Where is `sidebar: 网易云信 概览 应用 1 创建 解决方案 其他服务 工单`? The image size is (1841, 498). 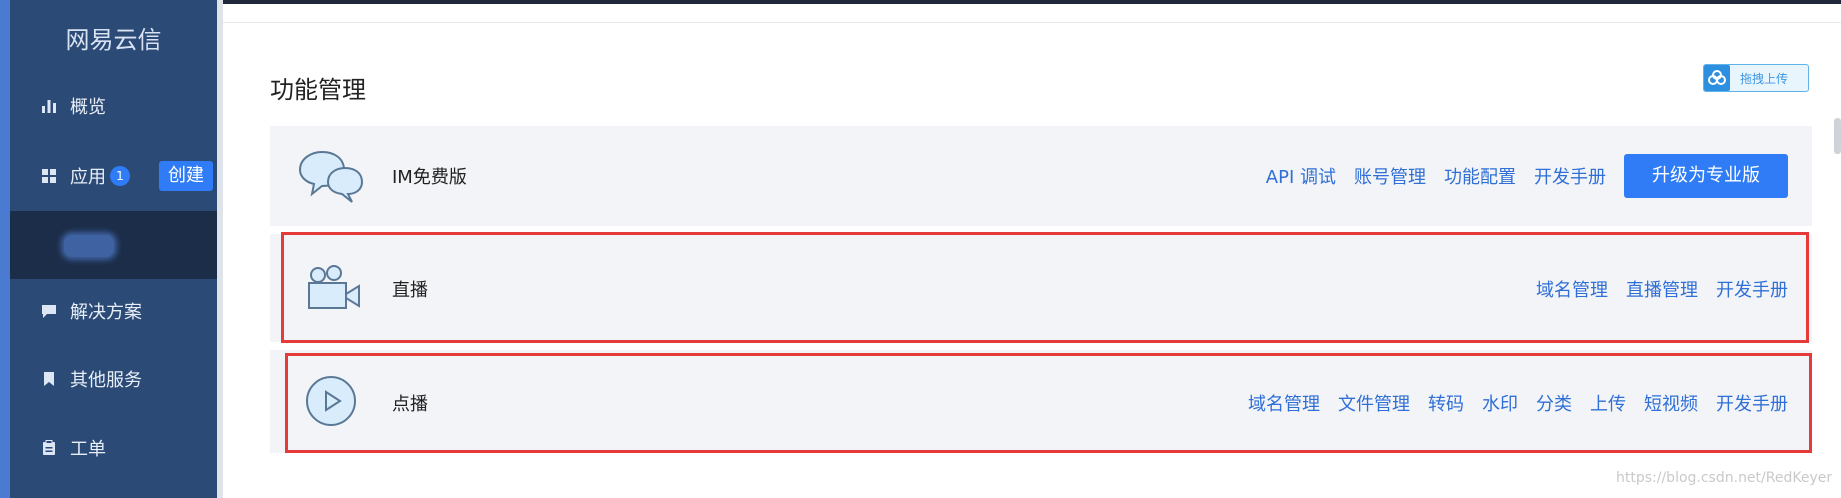 sidebar: 网易云信 概览 应用 1 创建 解决方案 其他服务 工单 is located at coordinates (113, 249).